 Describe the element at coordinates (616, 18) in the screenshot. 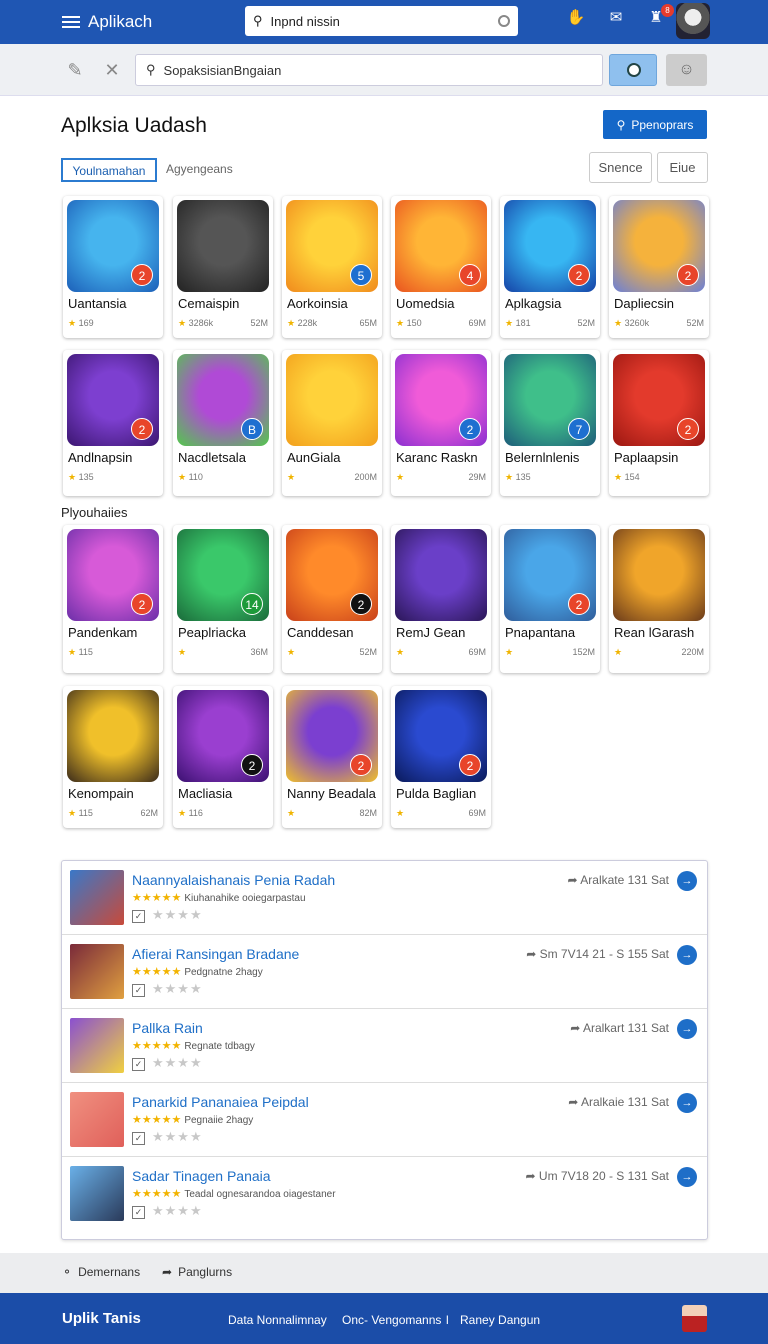

I see `chat-icon: ✉` at that location.